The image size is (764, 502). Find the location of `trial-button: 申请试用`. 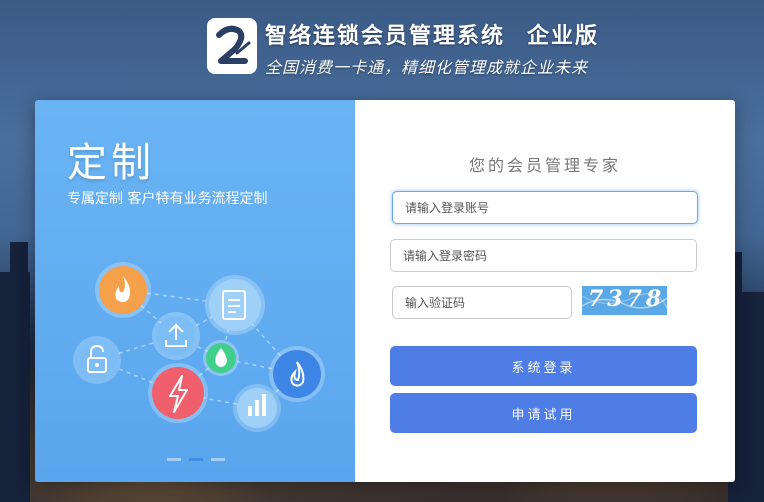

trial-button: 申请试用 is located at coordinates (543, 413).